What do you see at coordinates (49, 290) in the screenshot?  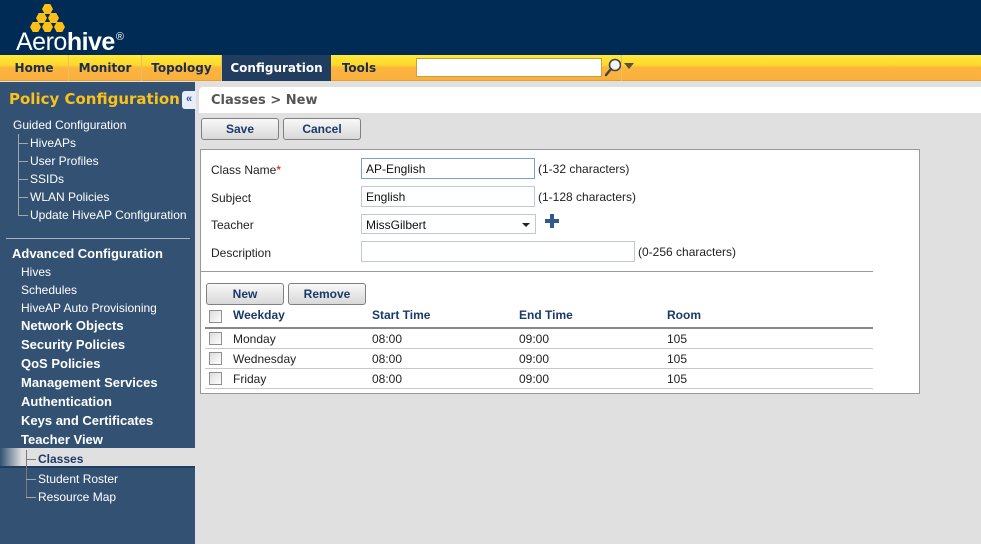 I see `sidebar-item-schedules: Schedules` at bounding box center [49, 290].